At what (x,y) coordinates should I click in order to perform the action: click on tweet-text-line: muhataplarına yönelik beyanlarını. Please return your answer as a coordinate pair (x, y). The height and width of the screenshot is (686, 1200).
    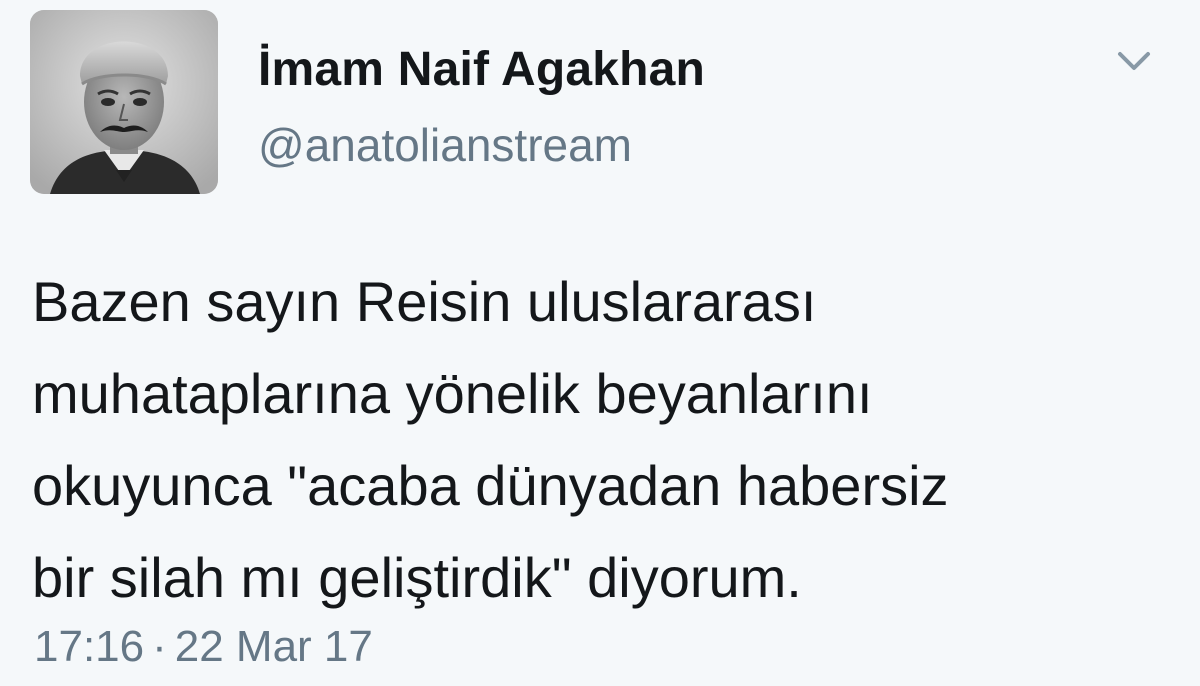
    Looking at the image, I should click on (452, 393).